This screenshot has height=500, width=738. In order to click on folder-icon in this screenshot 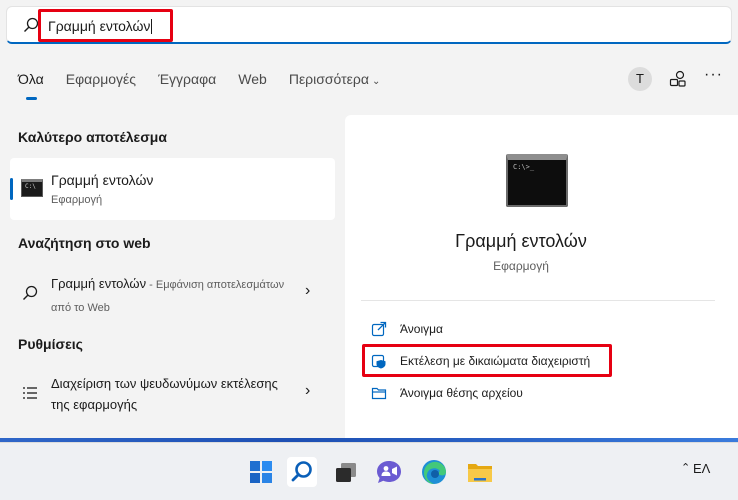, I will do `click(379, 393)`.